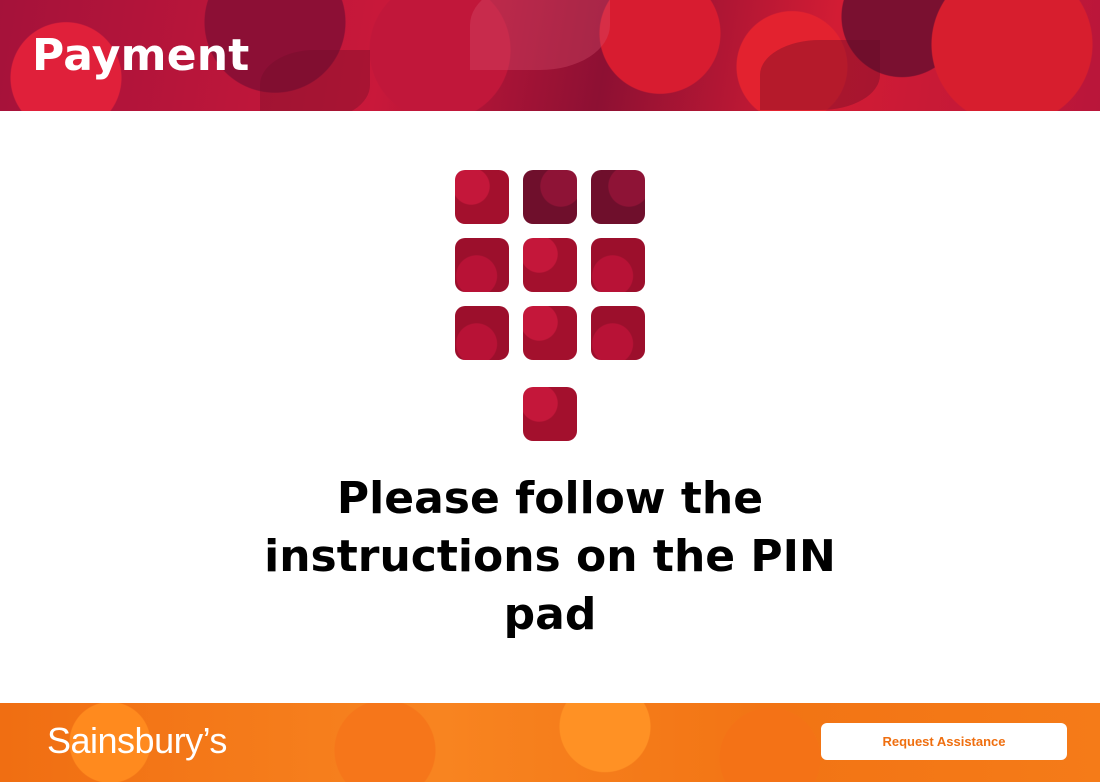 This screenshot has width=1100, height=782. What do you see at coordinates (137, 740) in the screenshot?
I see `sainsburys-logo: Sainsbury’s` at bounding box center [137, 740].